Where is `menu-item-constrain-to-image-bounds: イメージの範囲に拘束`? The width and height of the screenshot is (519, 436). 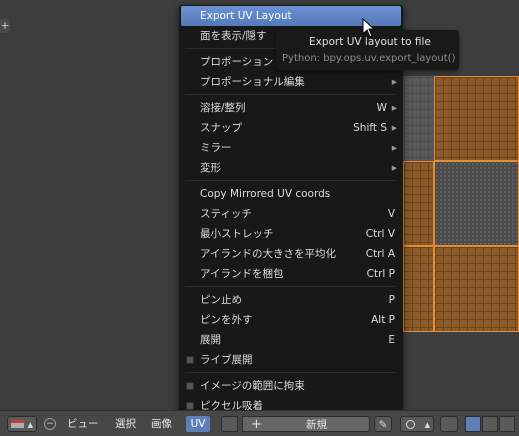
menu-item-constrain-to-image-bounds: イメージの範囲に拘束 is located at coordinates (291, 386).